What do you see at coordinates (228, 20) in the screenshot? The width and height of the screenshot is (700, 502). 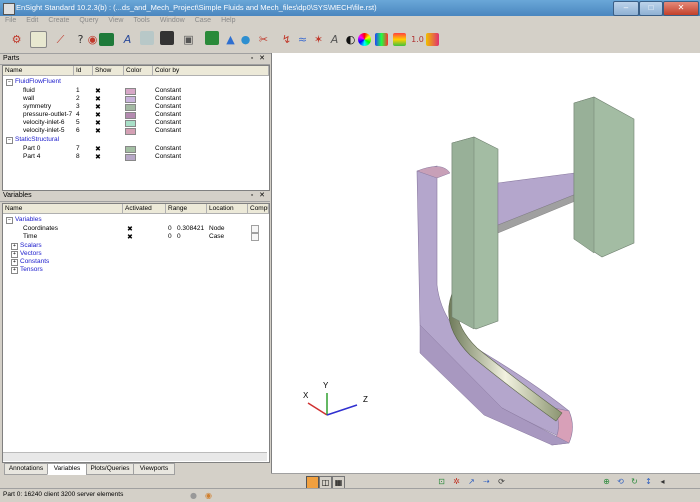 I see `menu-help: Help` at bounding box center [228, 20].